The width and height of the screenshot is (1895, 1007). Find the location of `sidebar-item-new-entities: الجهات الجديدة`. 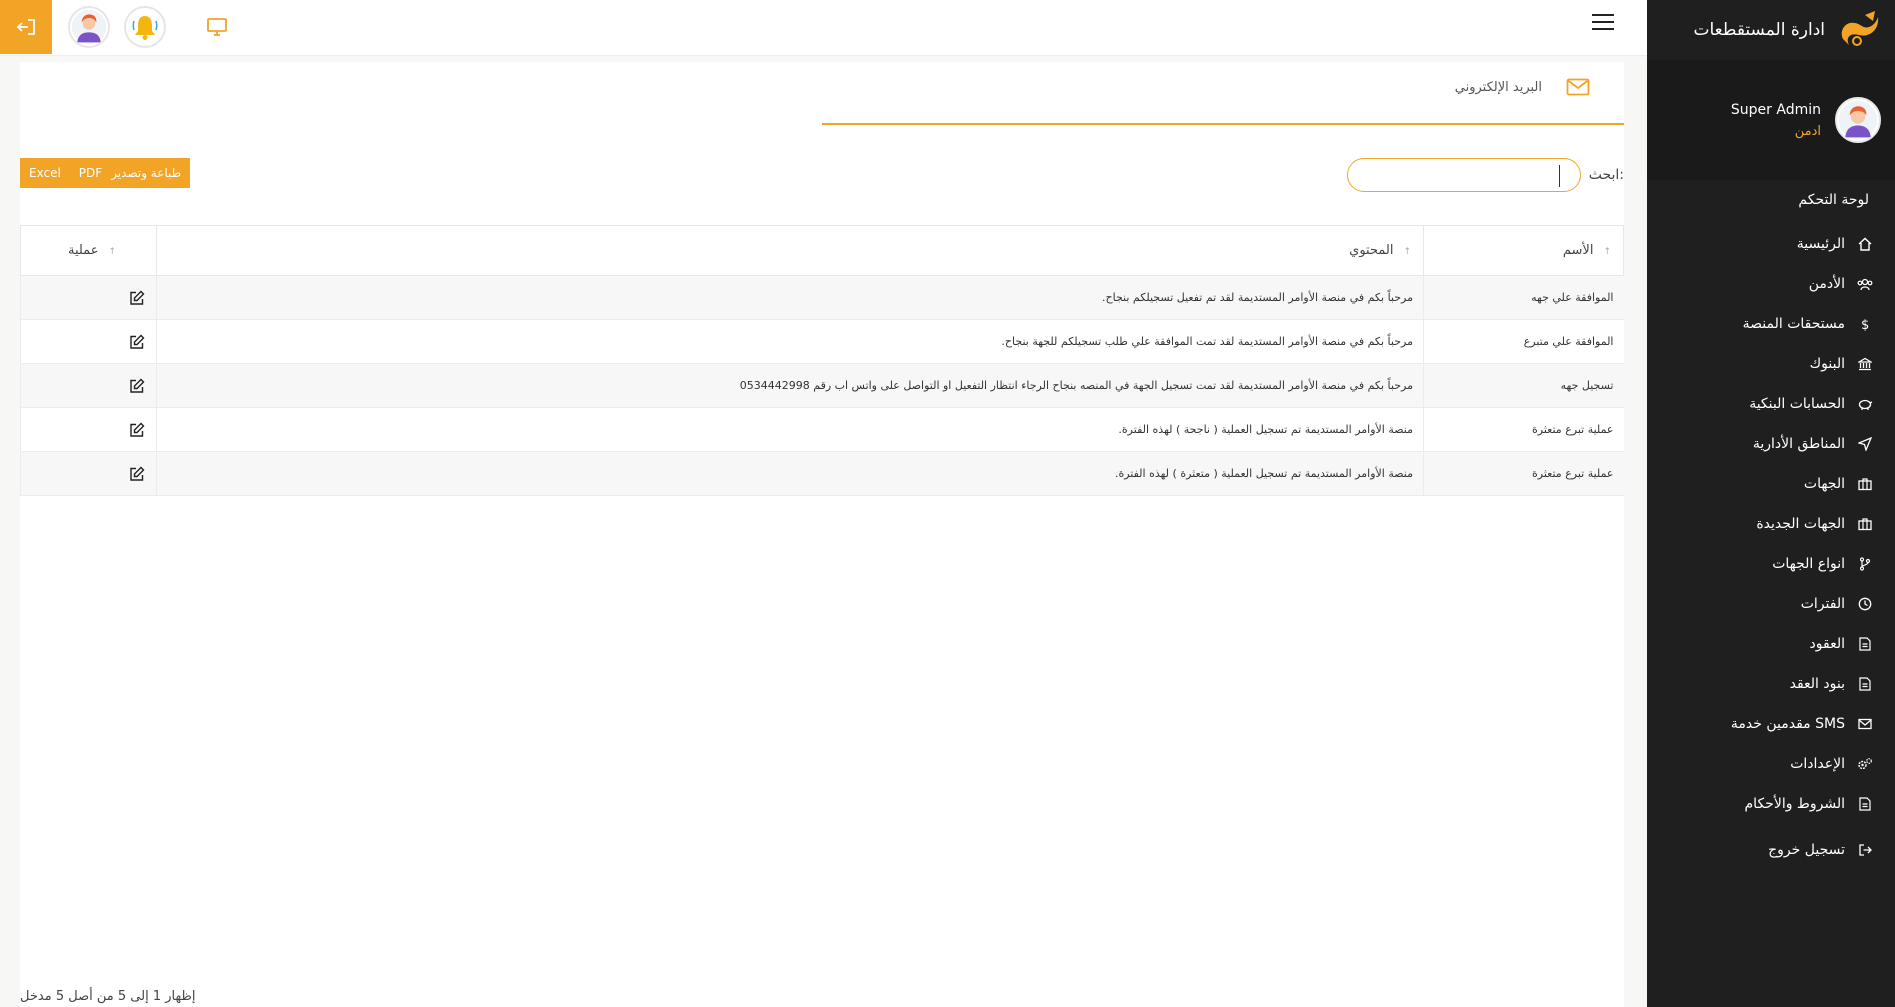

sidebar-item-new-entities: الجهات الجديدة is located at coordinates (1771, 524).